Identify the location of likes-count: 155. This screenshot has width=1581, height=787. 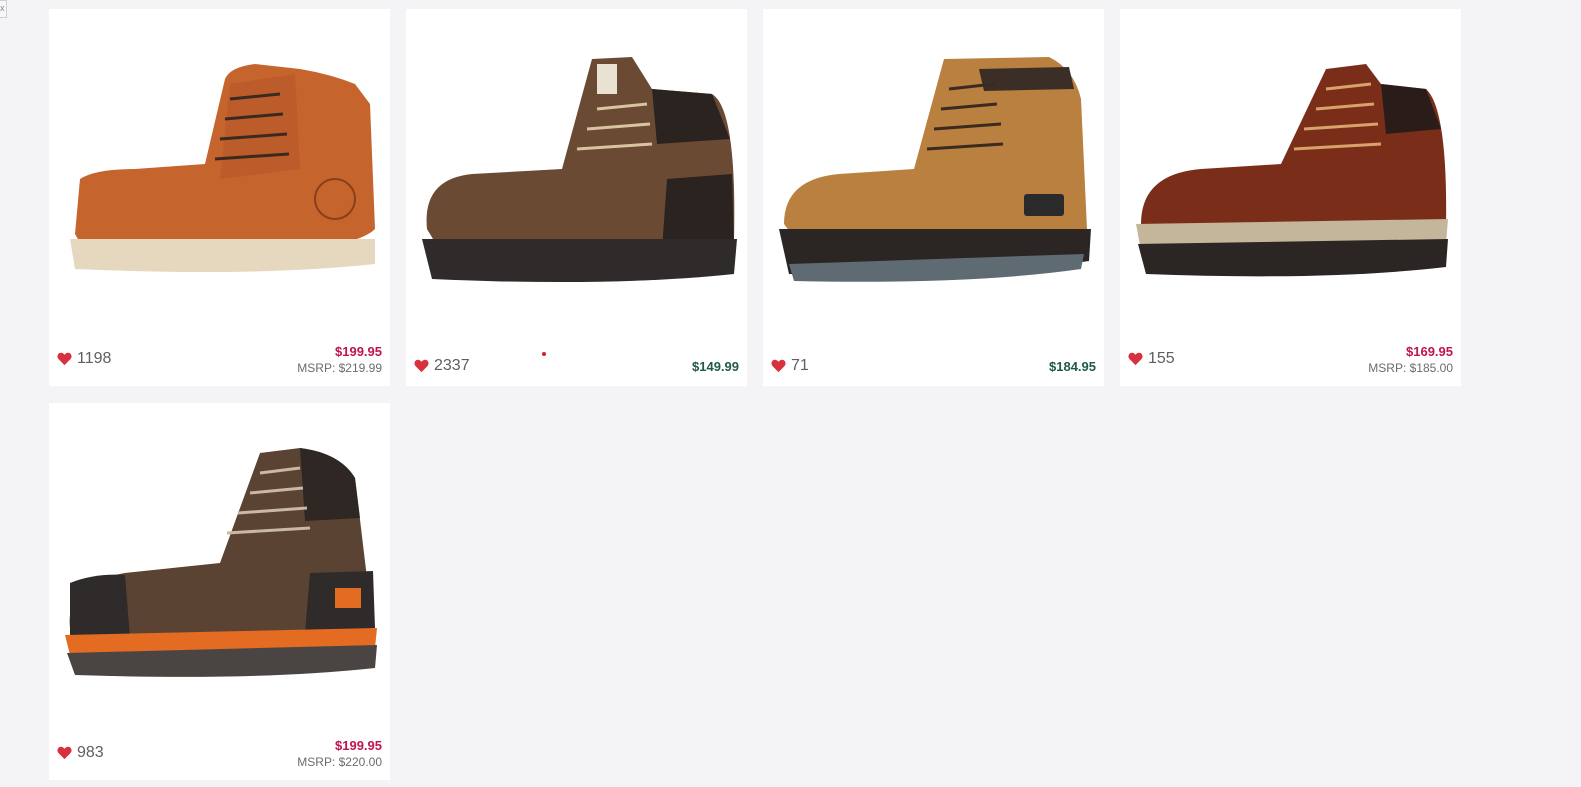
(1151, 359).